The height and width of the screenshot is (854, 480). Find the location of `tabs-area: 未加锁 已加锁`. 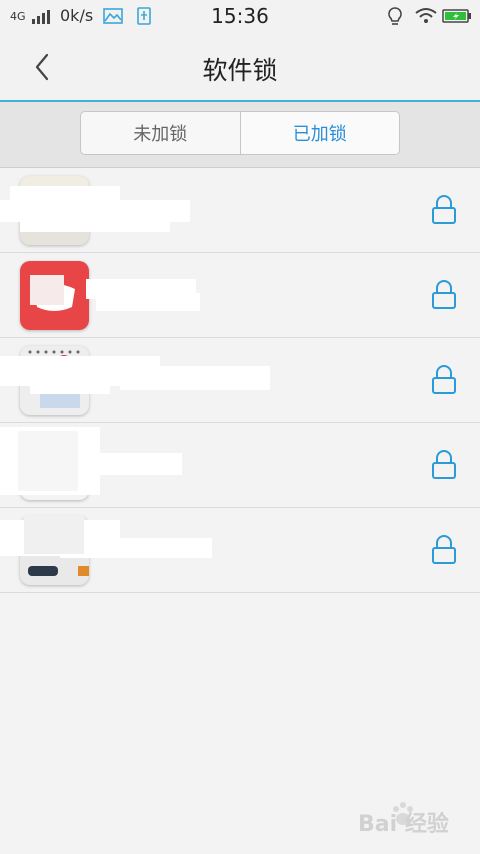

tabs-area: 未加锁 已加锁 is located at coordinates (240, 135).